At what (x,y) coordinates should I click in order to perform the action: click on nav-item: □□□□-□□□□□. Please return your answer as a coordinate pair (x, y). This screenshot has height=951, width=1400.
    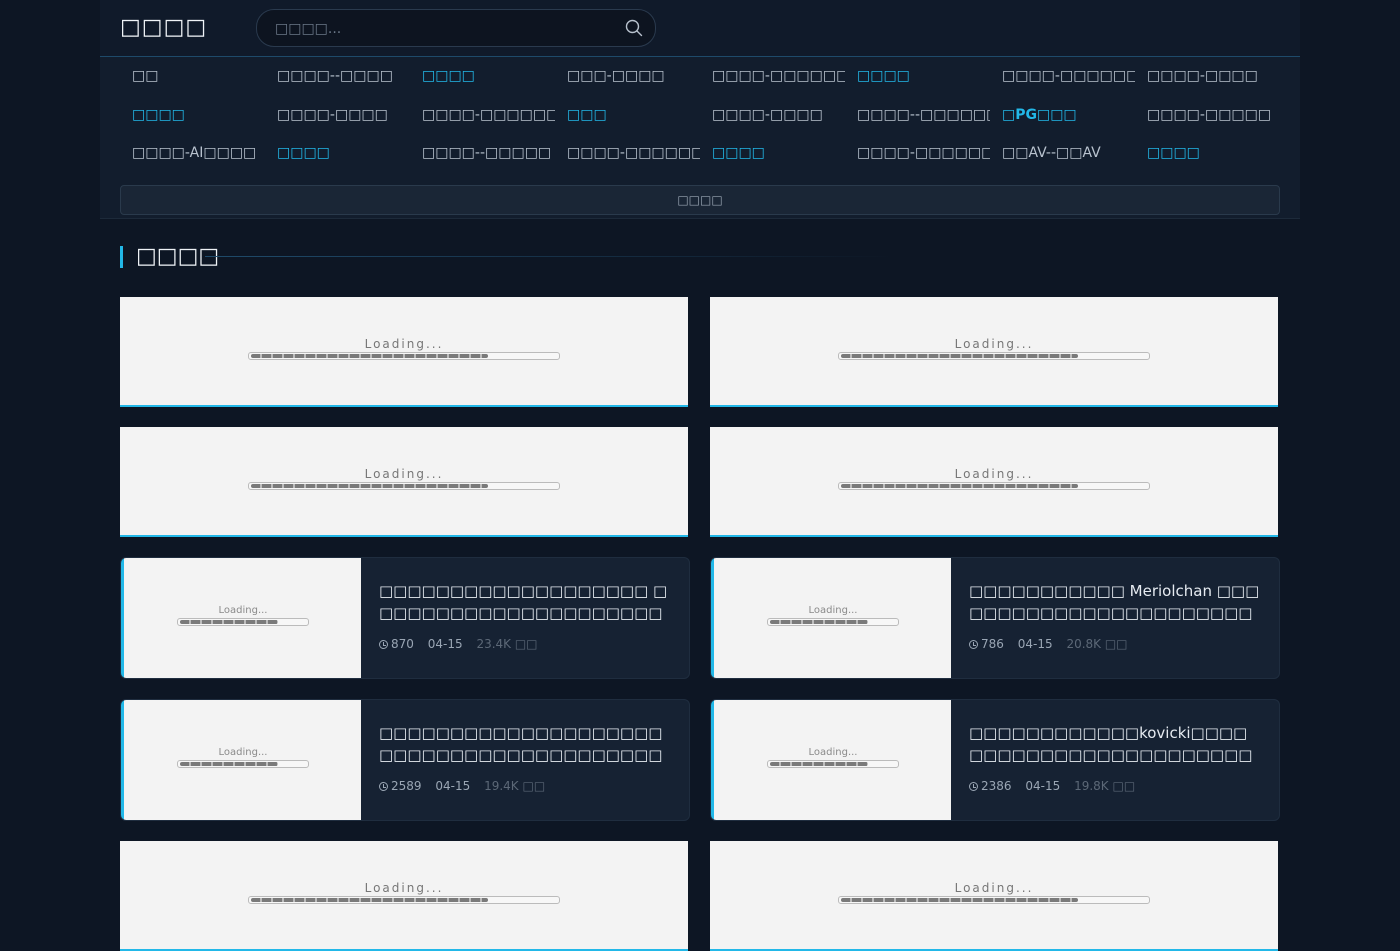
    Looking at the image, I should click on (1207, 115).